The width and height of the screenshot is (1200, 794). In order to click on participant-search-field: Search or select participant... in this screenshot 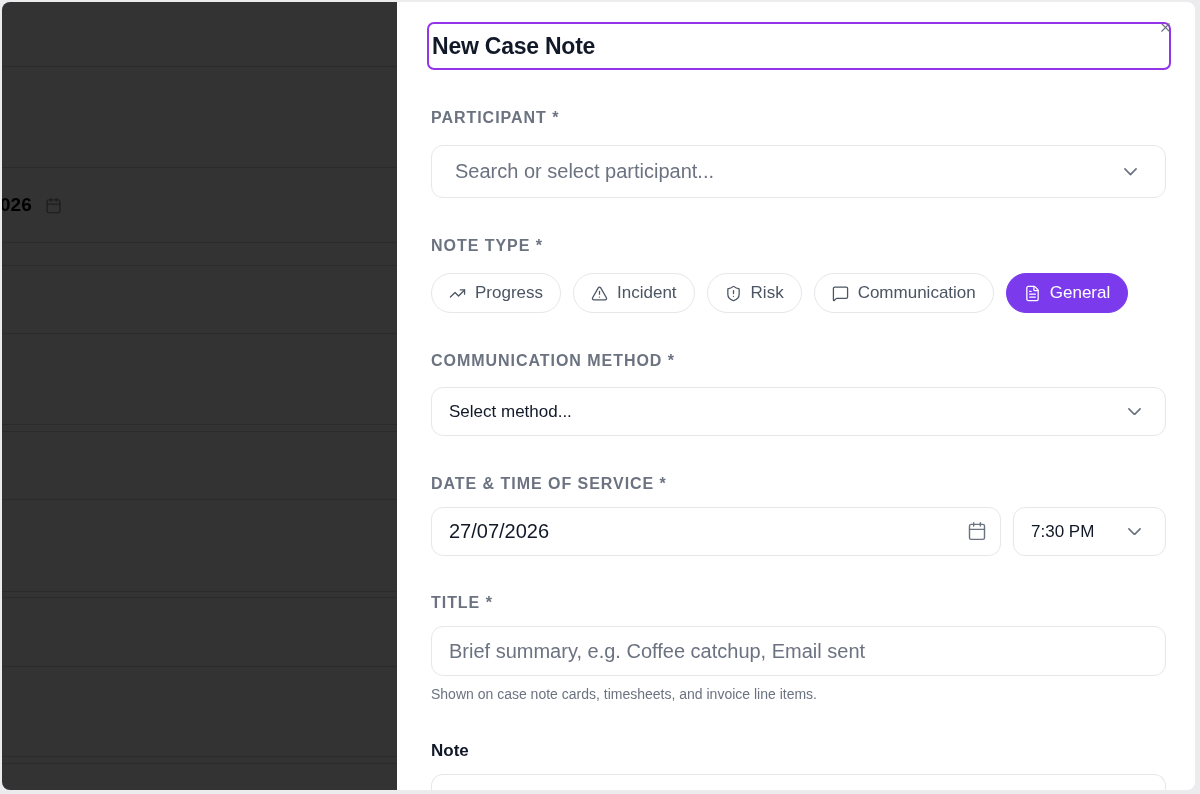, I will do `click(798, 171)`.